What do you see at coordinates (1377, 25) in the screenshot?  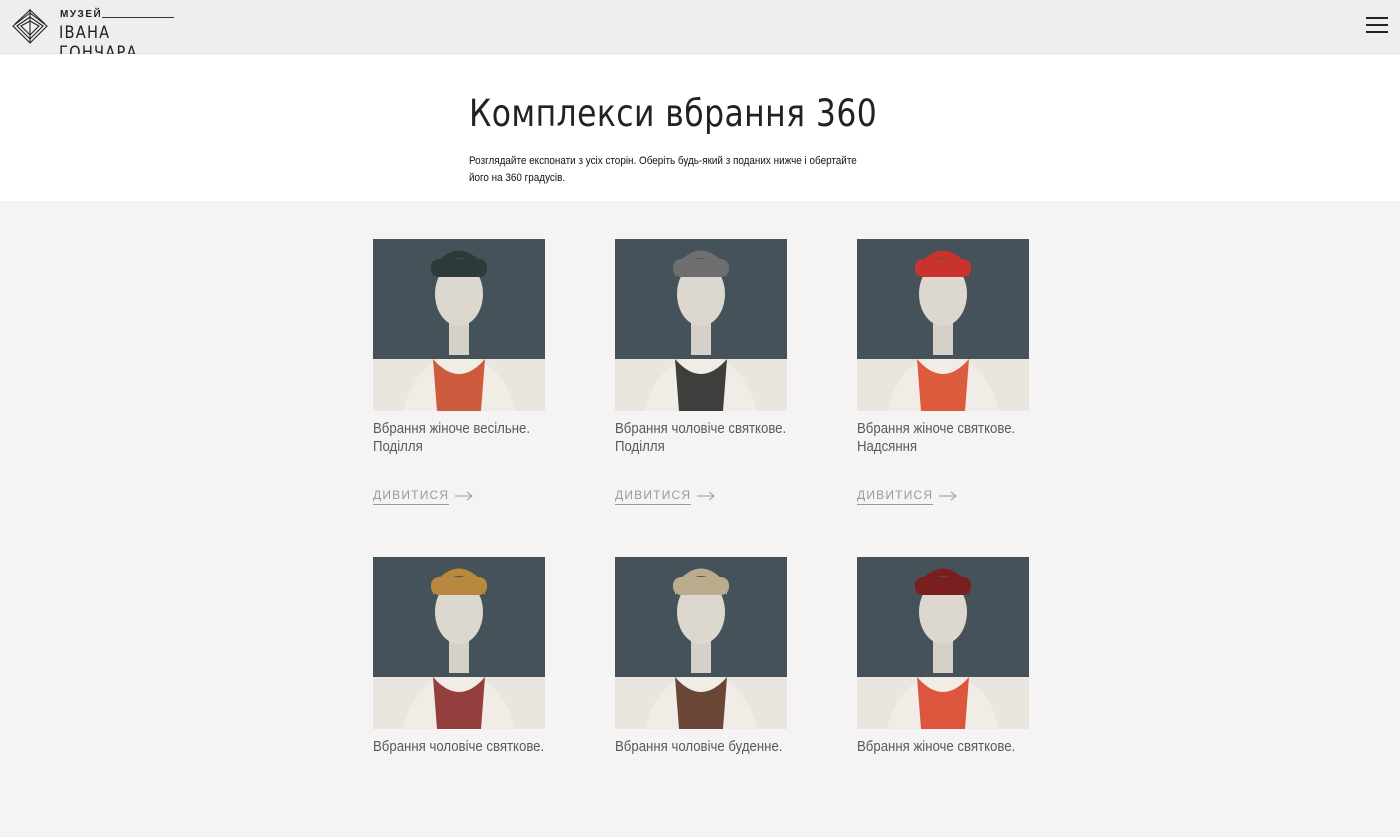 I see `hamburger-menu-icon` at bounding box center [1377, 25].